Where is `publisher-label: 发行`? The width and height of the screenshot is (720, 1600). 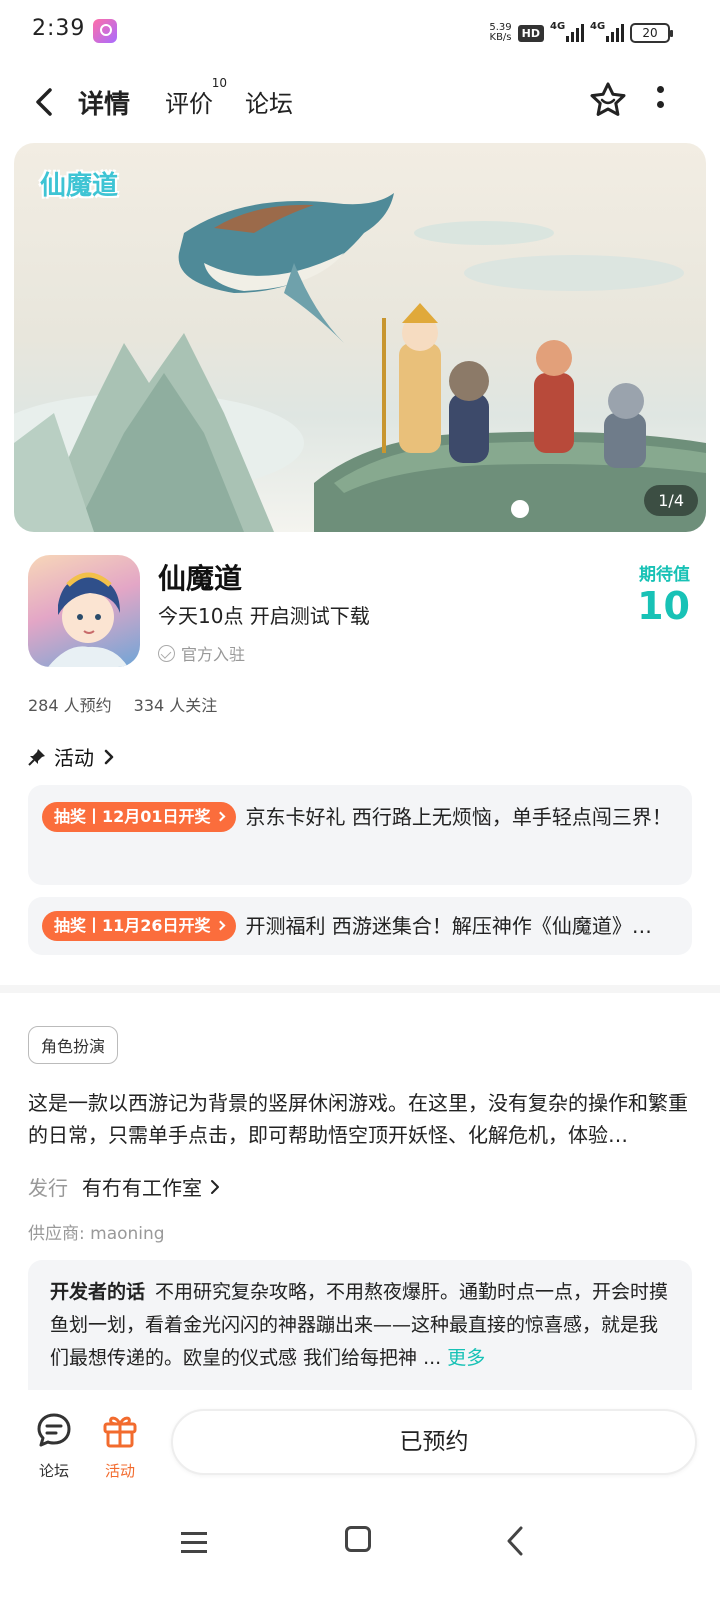 publisher-label: 发行 is located at coordinates (48, 1188).